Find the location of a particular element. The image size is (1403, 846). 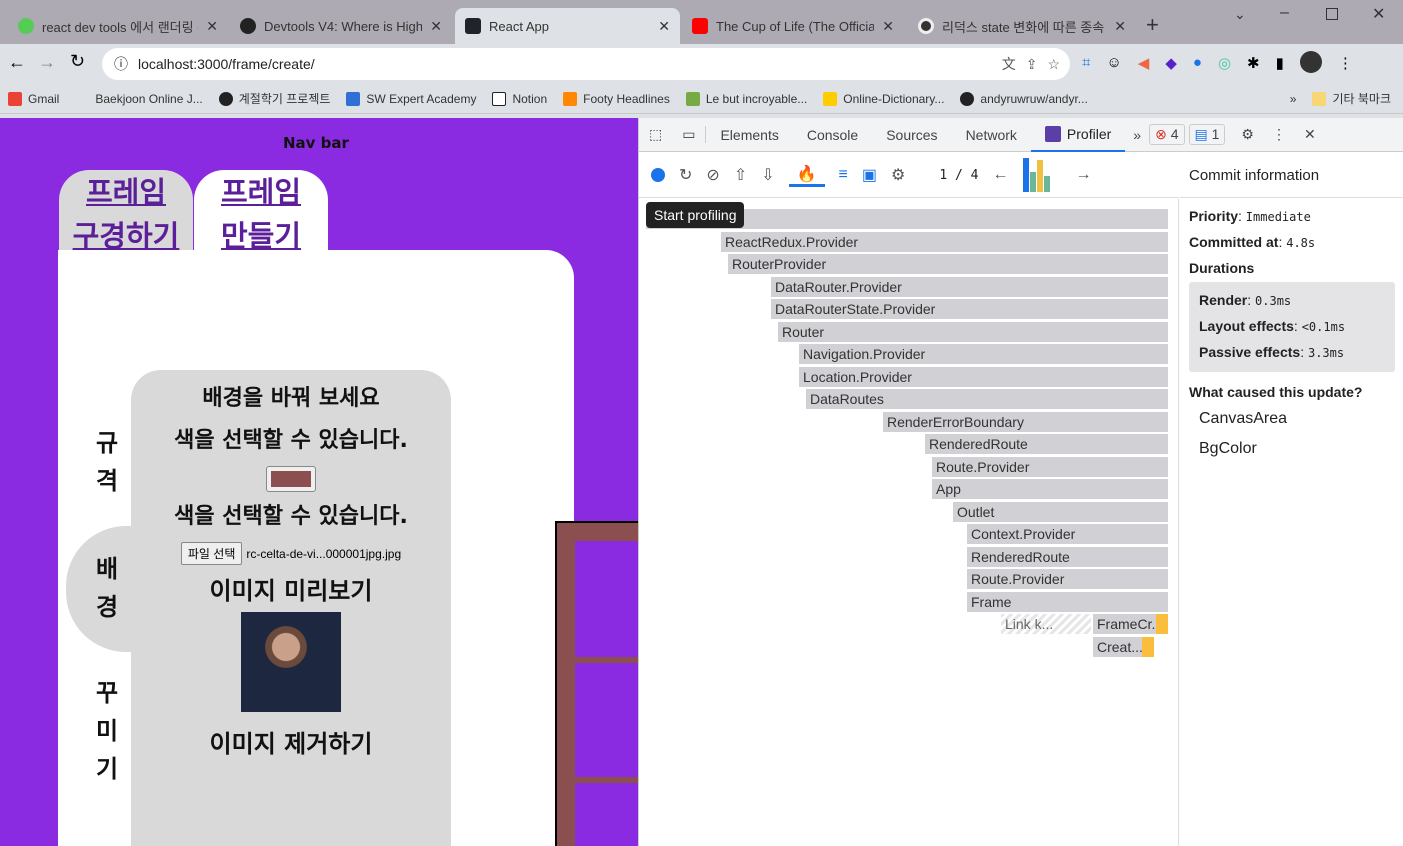

tab-sources: Sources is located at coordinates (911, 135).